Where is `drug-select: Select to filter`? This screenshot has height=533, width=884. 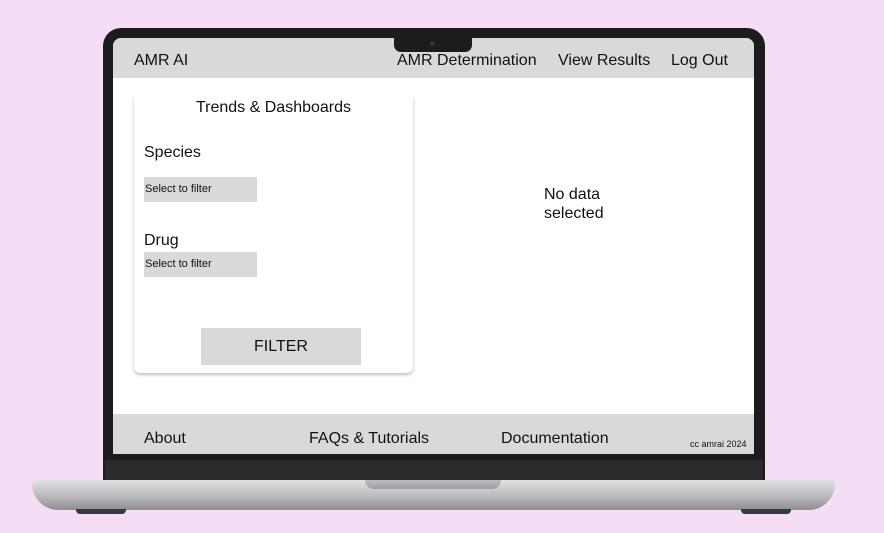 drug-select: Select to filter is located at coordinates (200, 264).